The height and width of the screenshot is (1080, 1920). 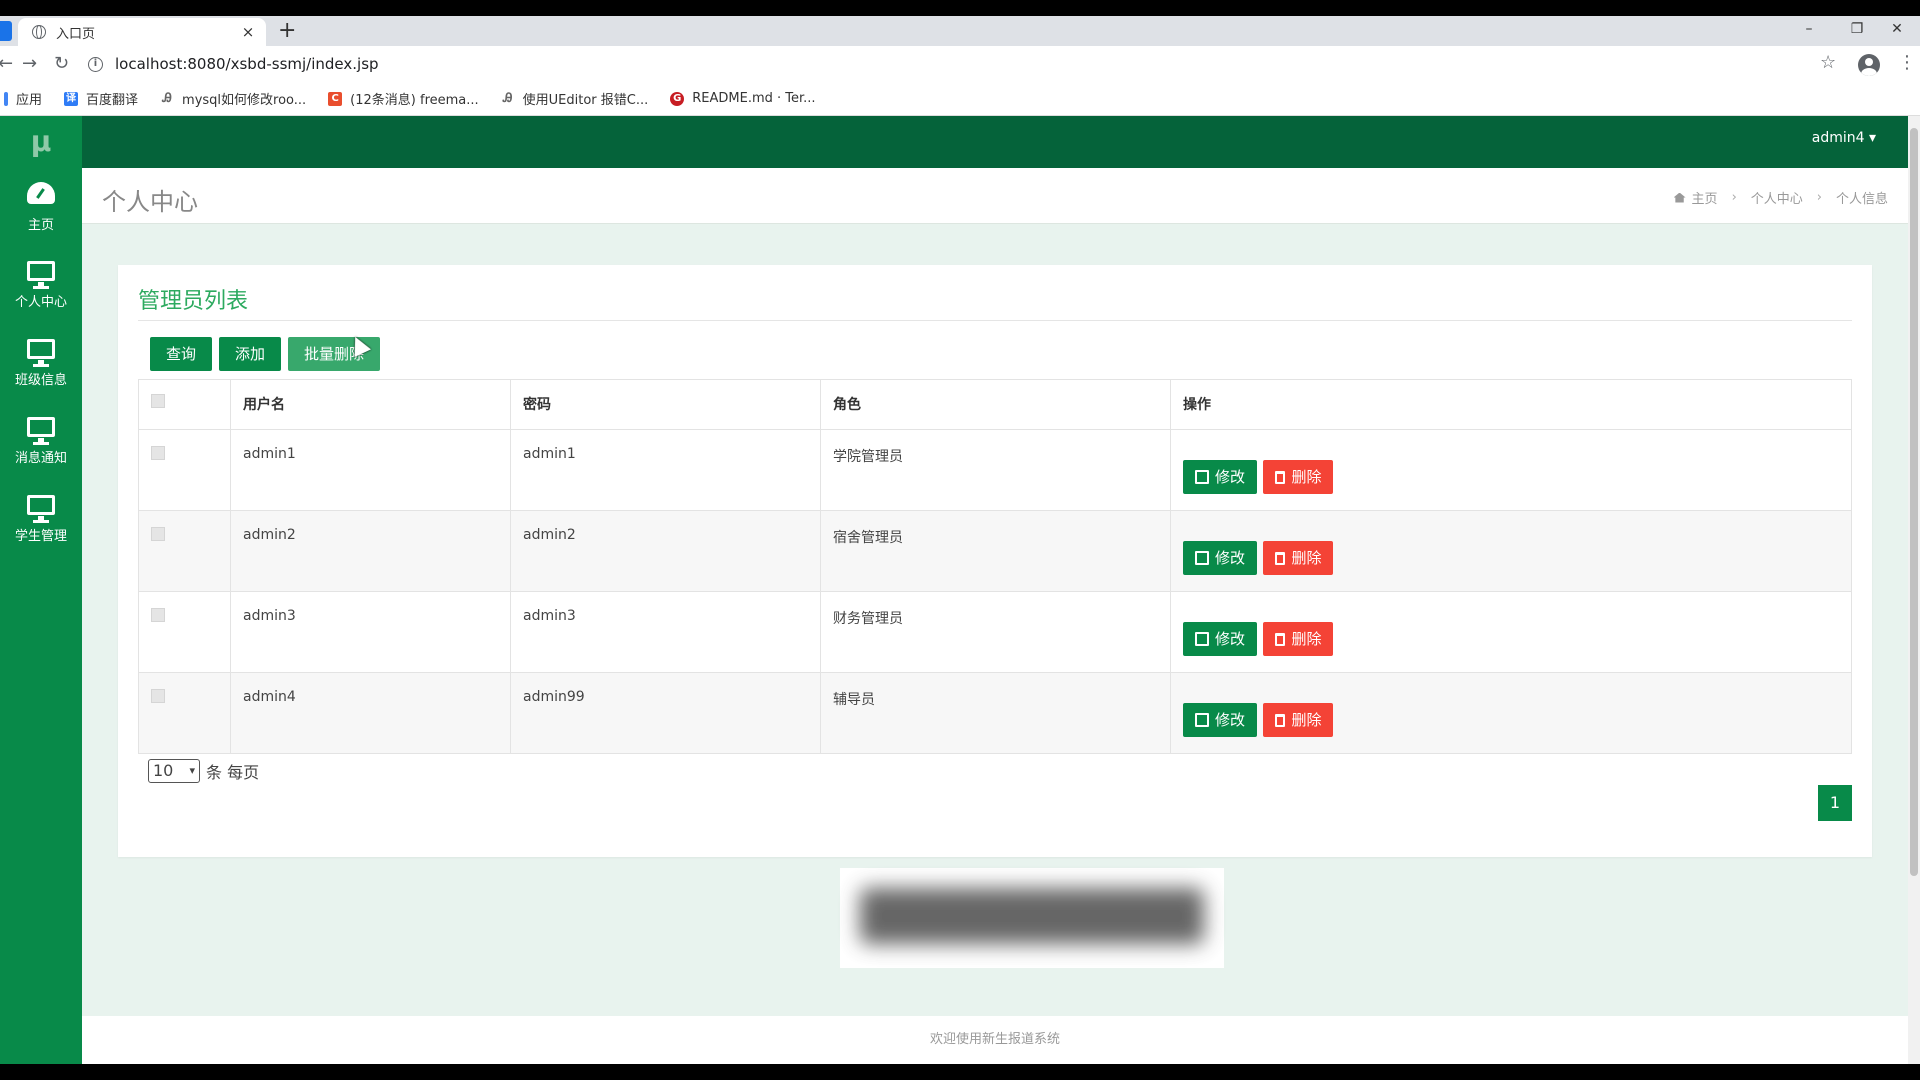 I want to click on username-cell: admin4, so click(x=370, y=713).